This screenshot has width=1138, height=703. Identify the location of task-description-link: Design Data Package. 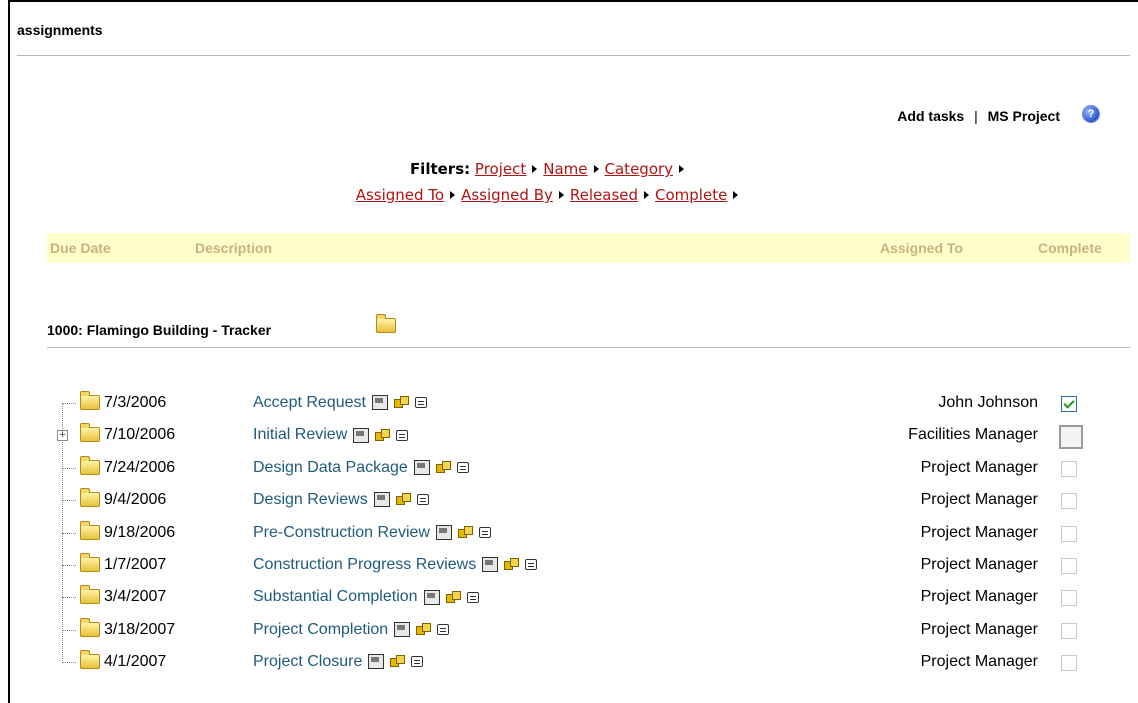
(330, 467).